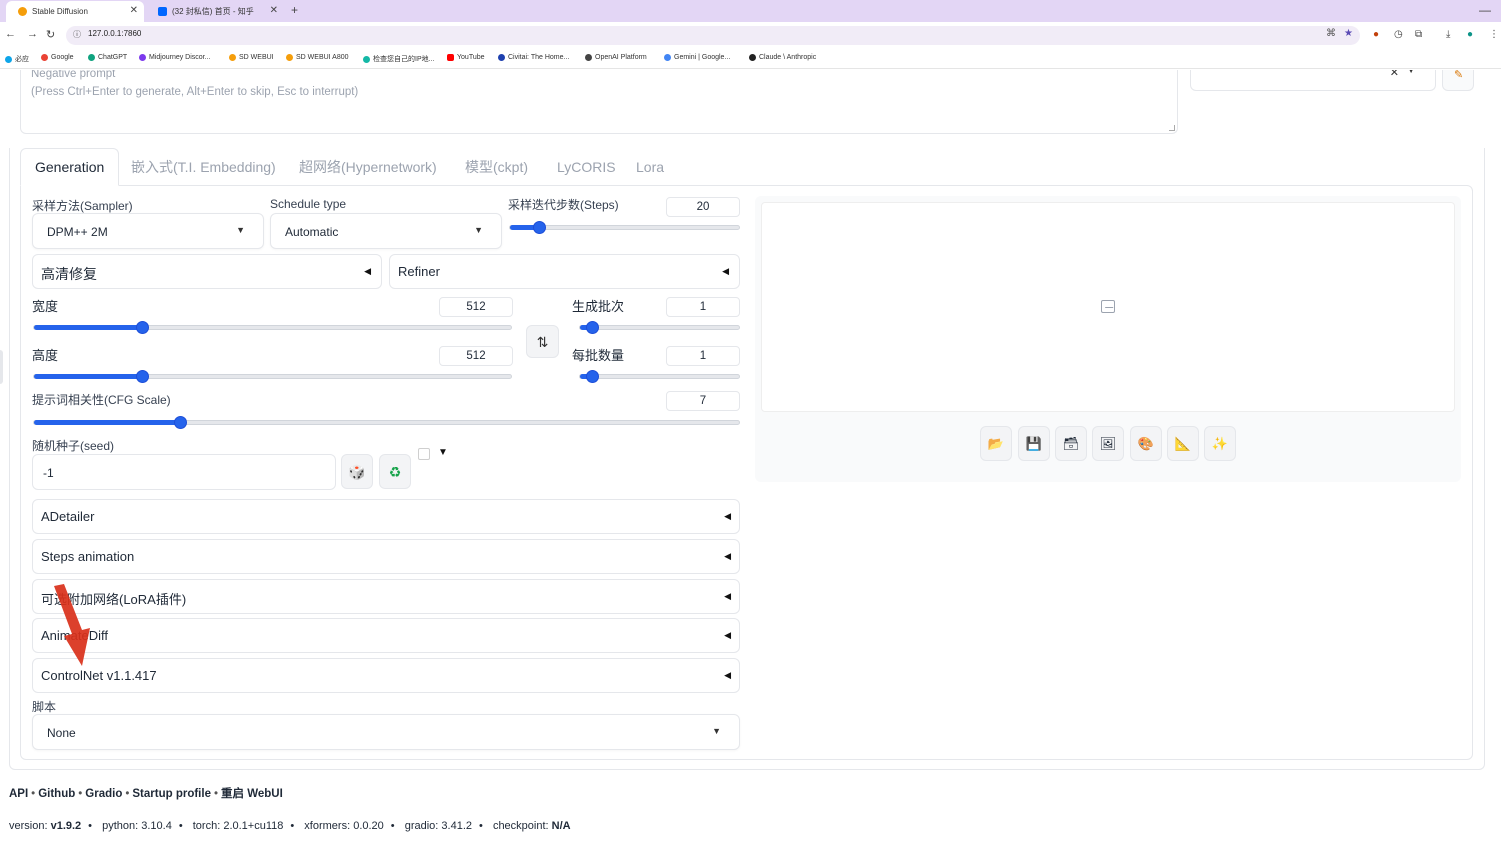 This screenshot has width=1501, height=848. I want to click on site-info-icon: ⓘ, so click(77, 34).